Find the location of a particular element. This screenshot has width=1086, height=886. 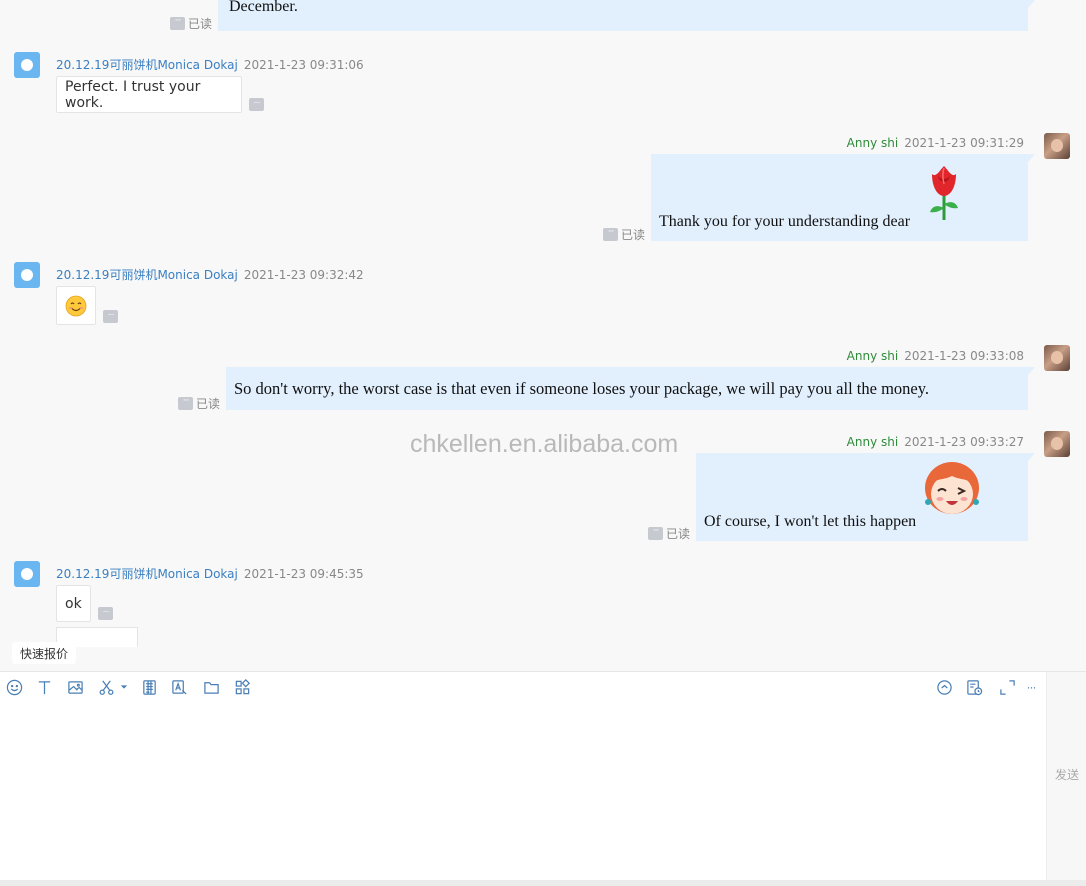

message-time: 2021-1-23 09:33:08 is located at coordinates (964, 356).